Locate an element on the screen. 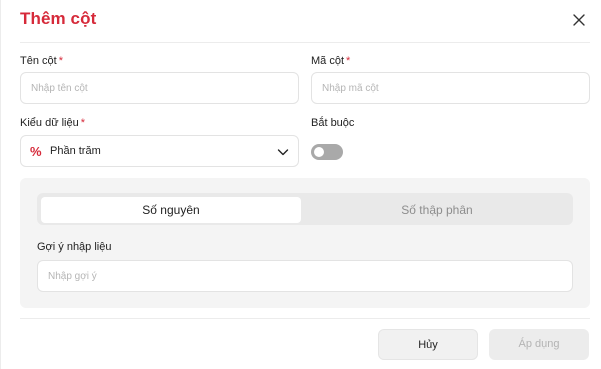 The image size is (601, 369). column-name-input is located at coordinates (159, 88).